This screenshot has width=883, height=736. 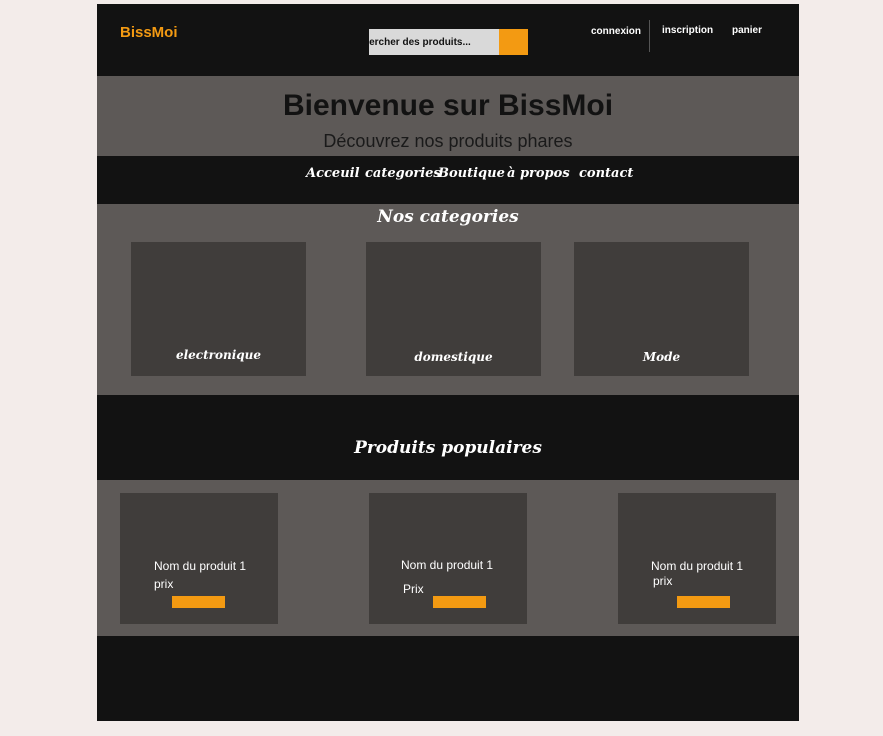 I want to click on nav-item-contact: contact, so click(x=606, y=173).